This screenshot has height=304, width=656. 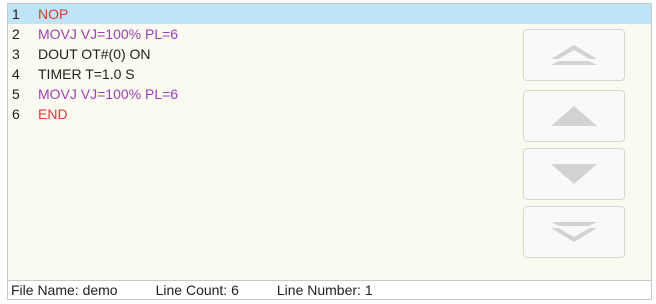 What do you see at coordinates (53, 14) in the screenshot?
I see `line-code: NOP` at bounding box center [53, 14].